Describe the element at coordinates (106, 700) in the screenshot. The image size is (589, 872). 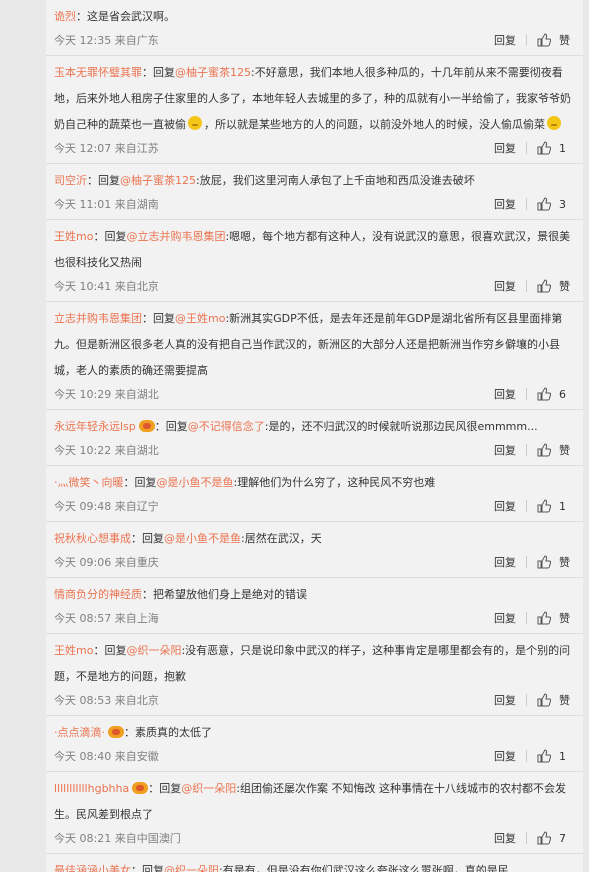
I see `timestamp-source: 今天 08:53 来自北京` at that location.